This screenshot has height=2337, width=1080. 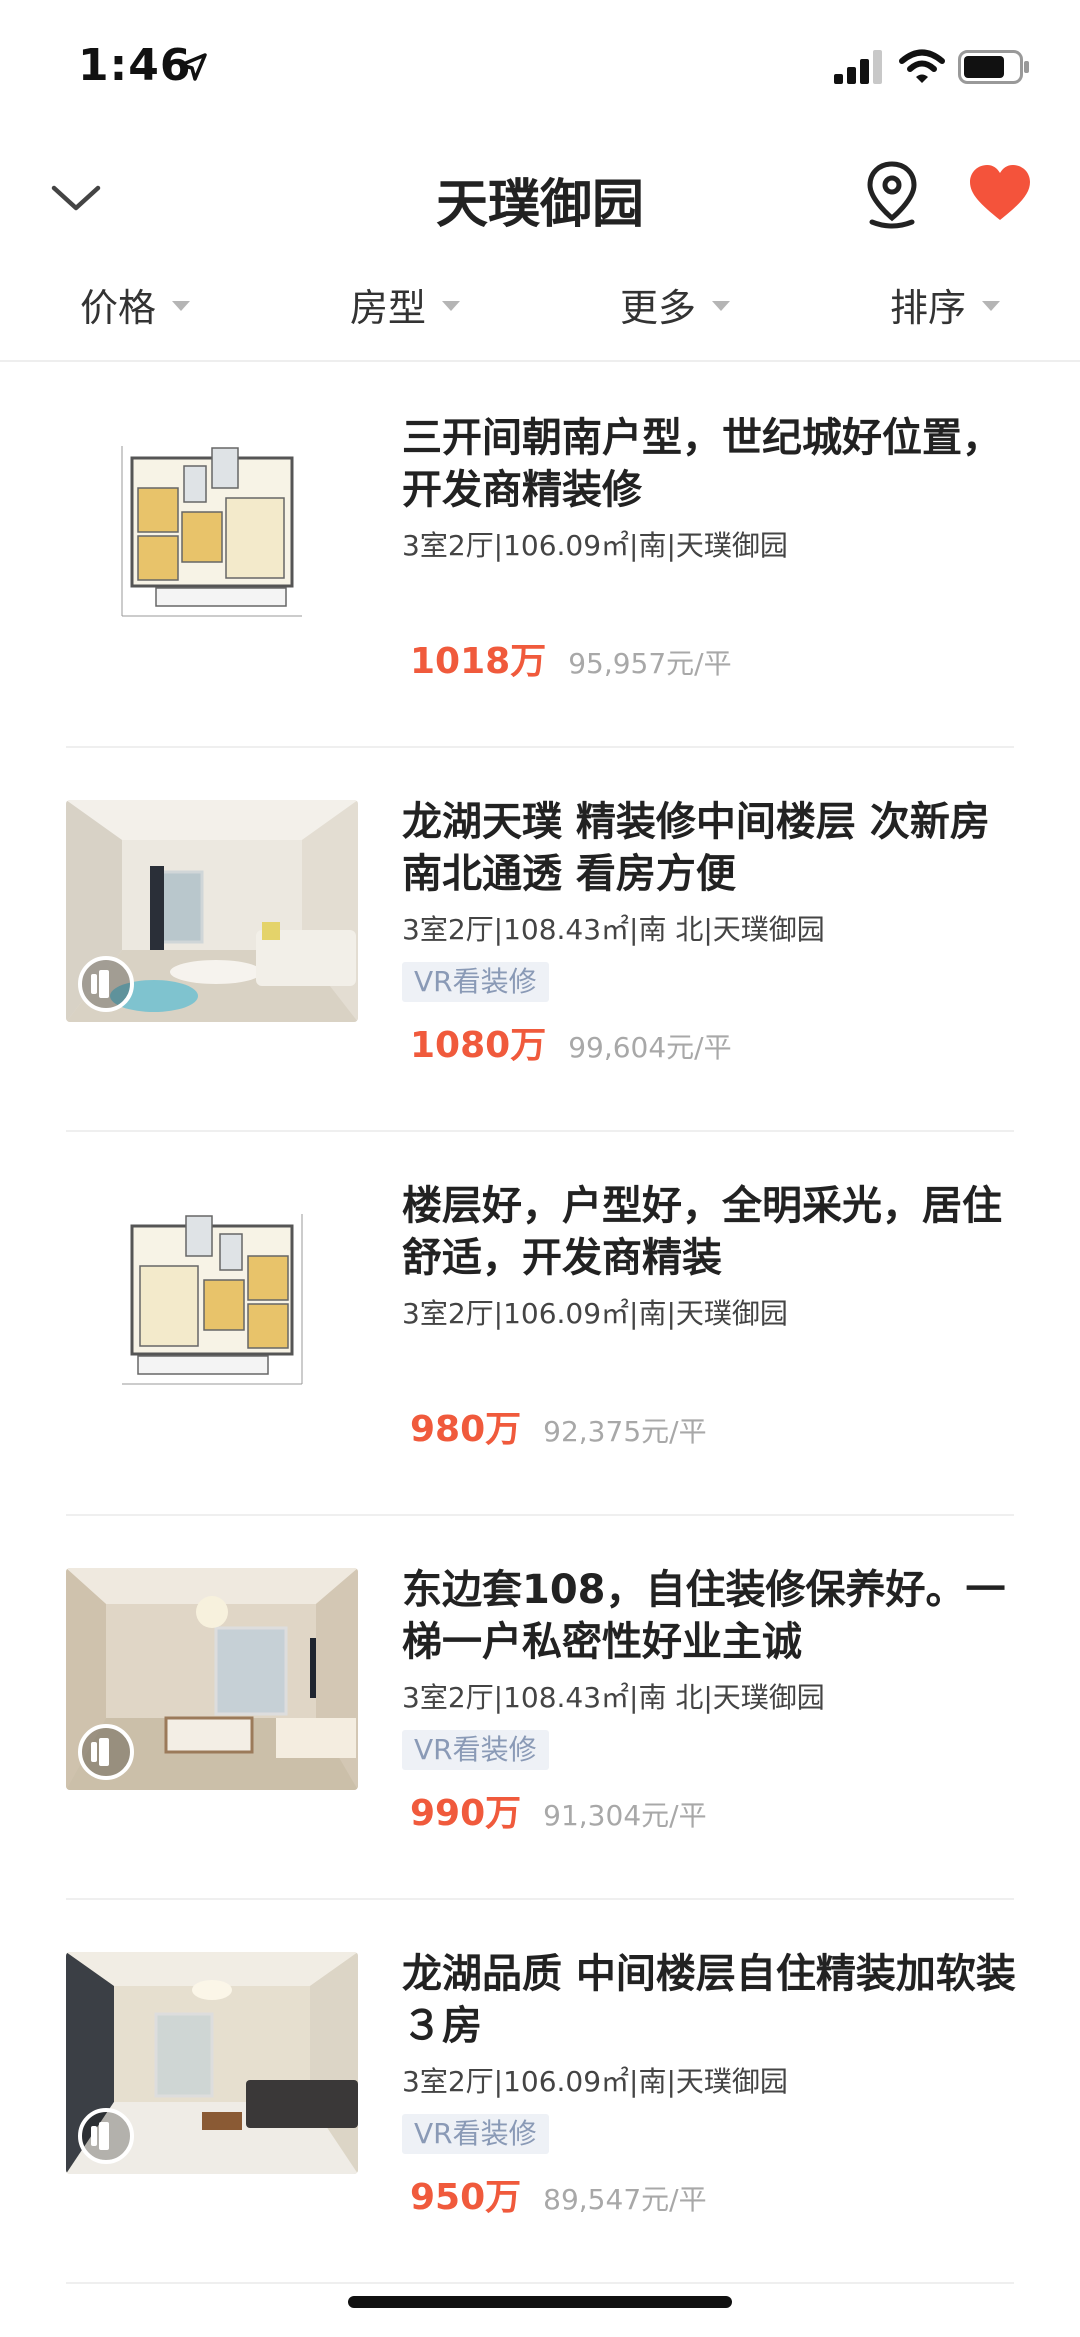 I want to click on unit-price: 99,604元/平, so click(x=650, y=1047).